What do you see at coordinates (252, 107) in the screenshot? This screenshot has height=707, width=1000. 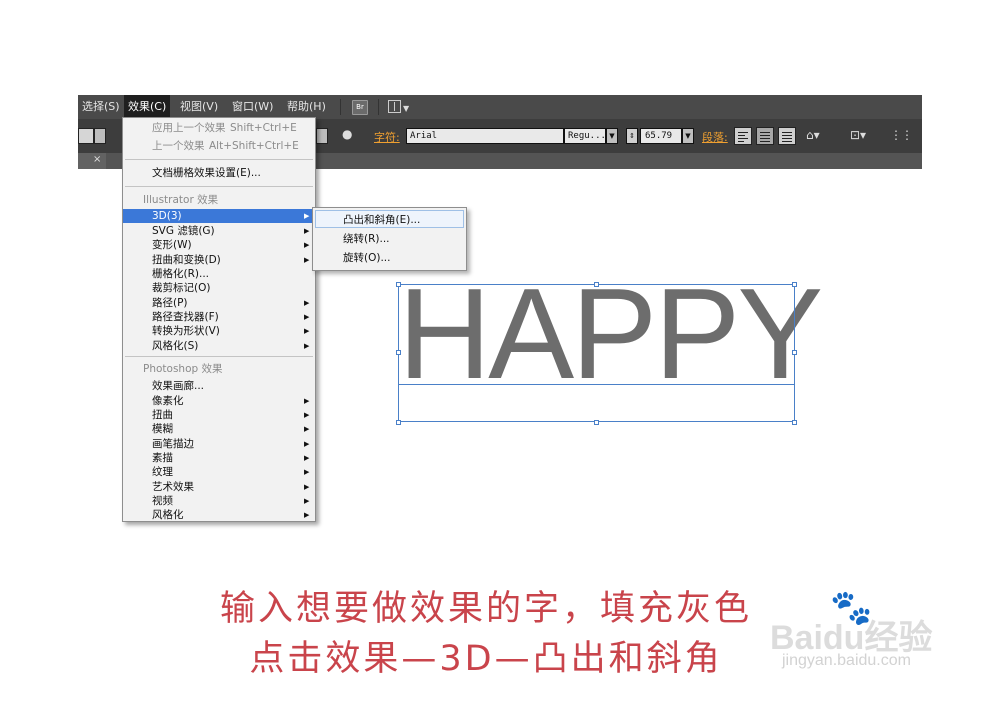 I see `menu-window: 窗口(W)` at bounding box center [252, 107].